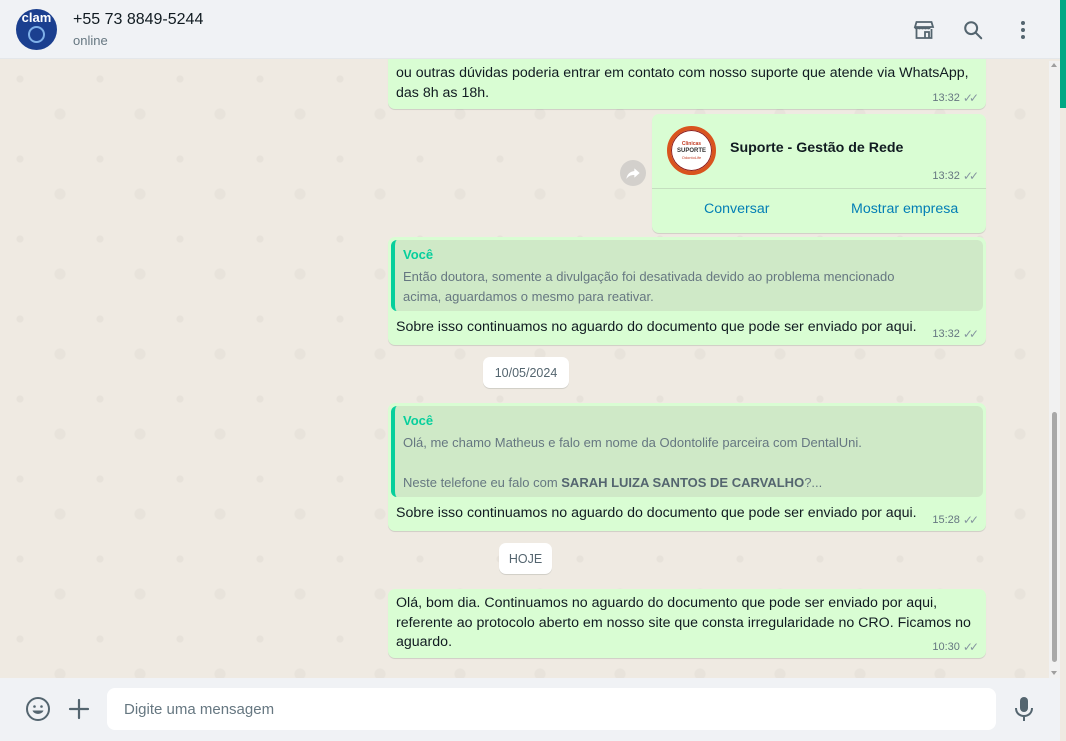 The width and height of the screenshot is (1066, 741). I want to click on menu-icon, so click(1023, 30).